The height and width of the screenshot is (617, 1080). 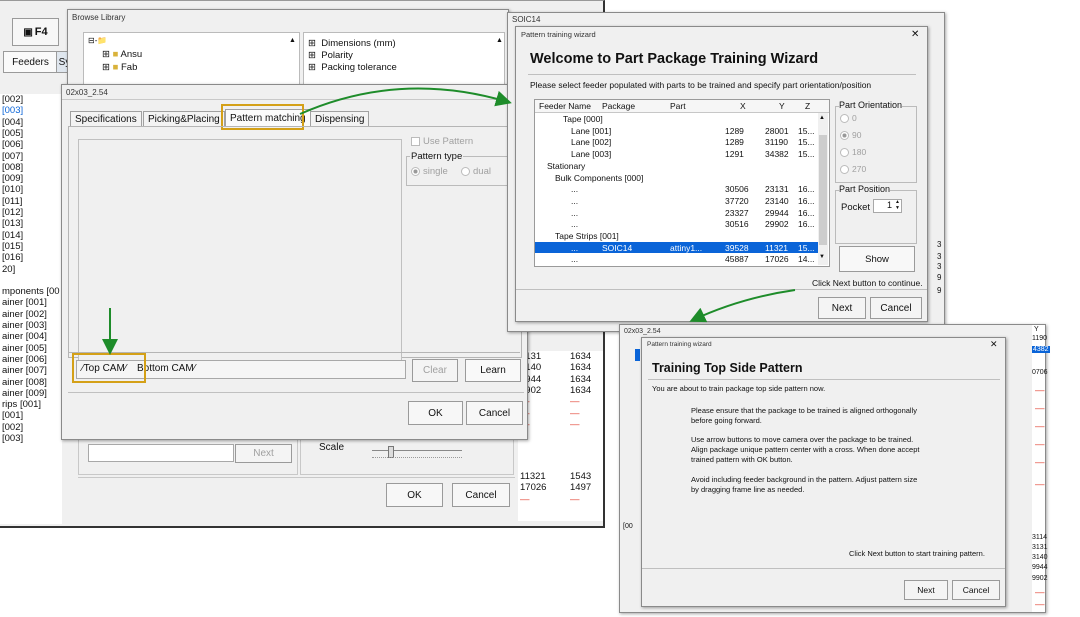 What do you see at coordinates (405, 101) in the screenshot?
I see `arrow-to-wizard1` at bounding box center [405, 101].